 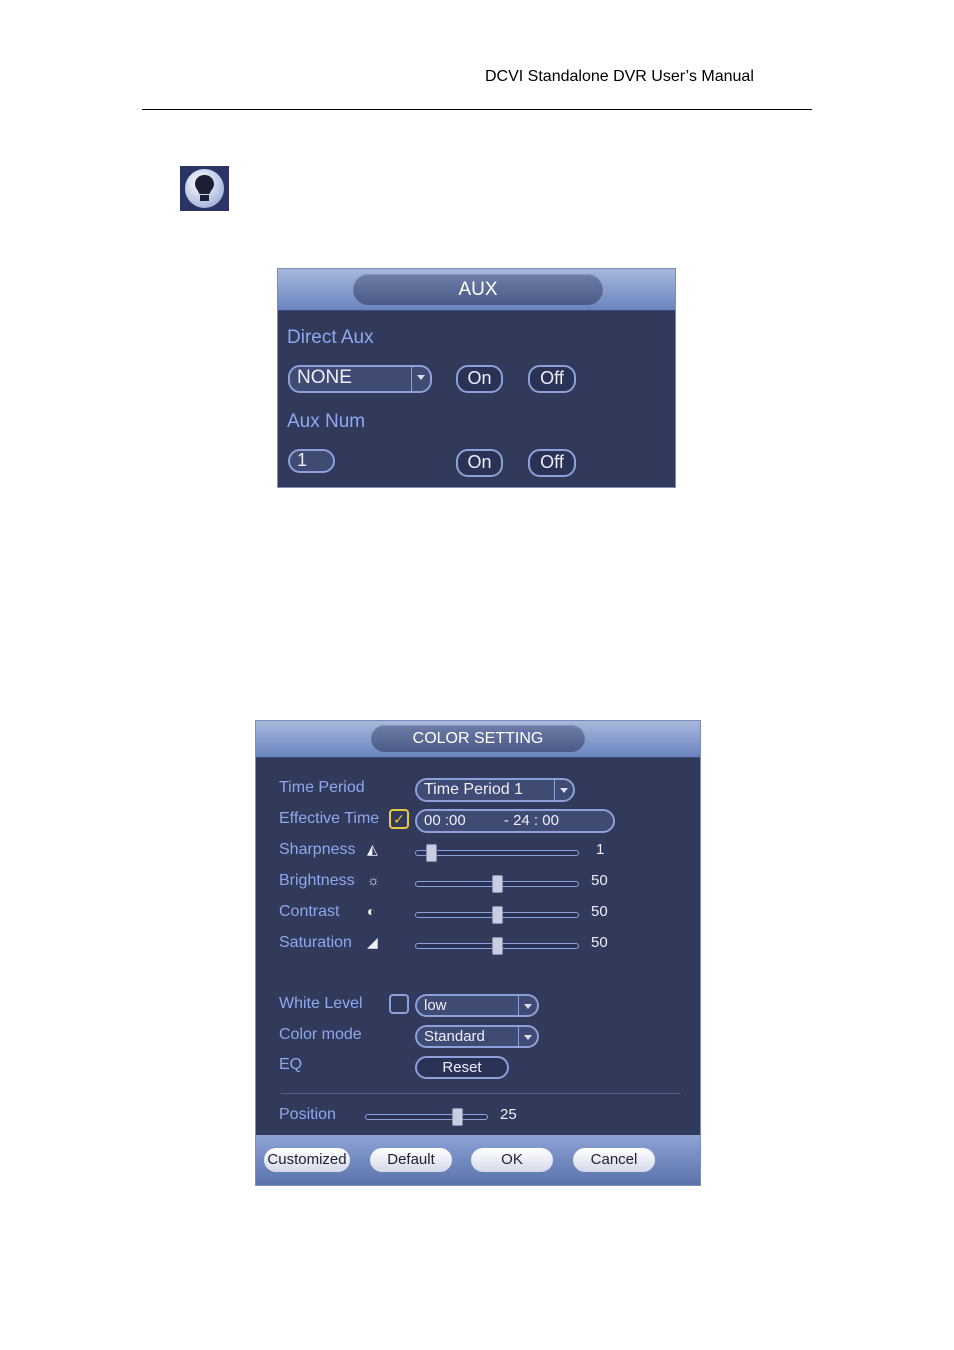 I want to click on aux-num-off-button: Off, so click(x=552, y=463).